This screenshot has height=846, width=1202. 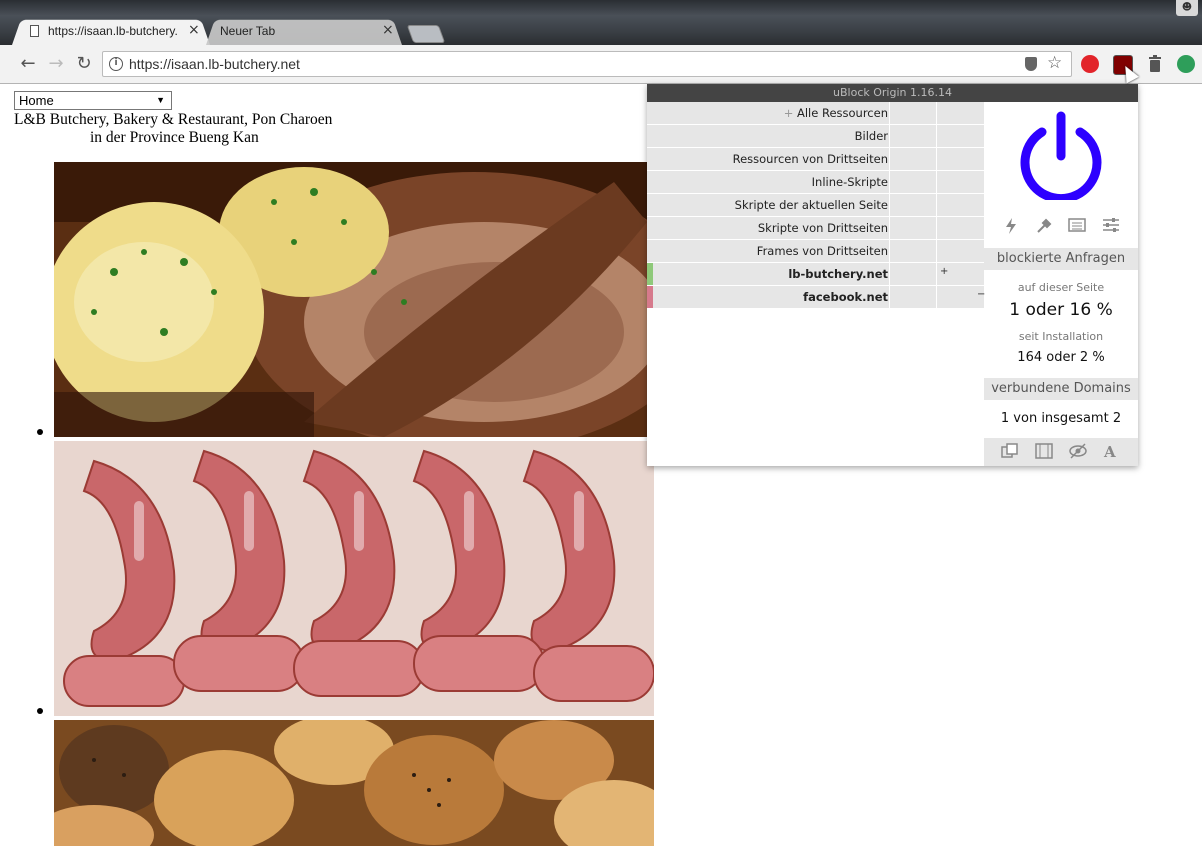 I want to click on profile-icon: ☻, so click(x=1187, y=8).